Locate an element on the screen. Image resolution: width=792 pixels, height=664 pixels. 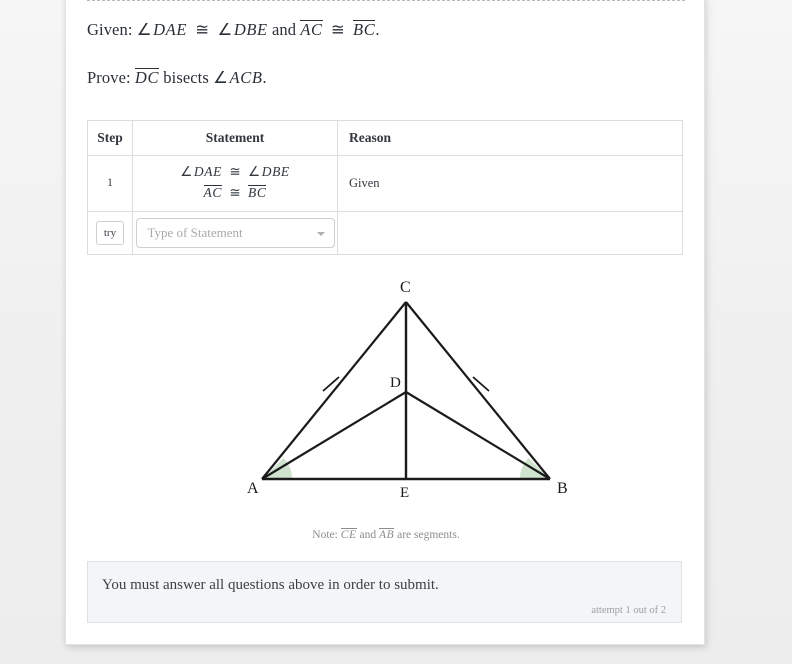
label-E: E is located at coordinates (404, 493).